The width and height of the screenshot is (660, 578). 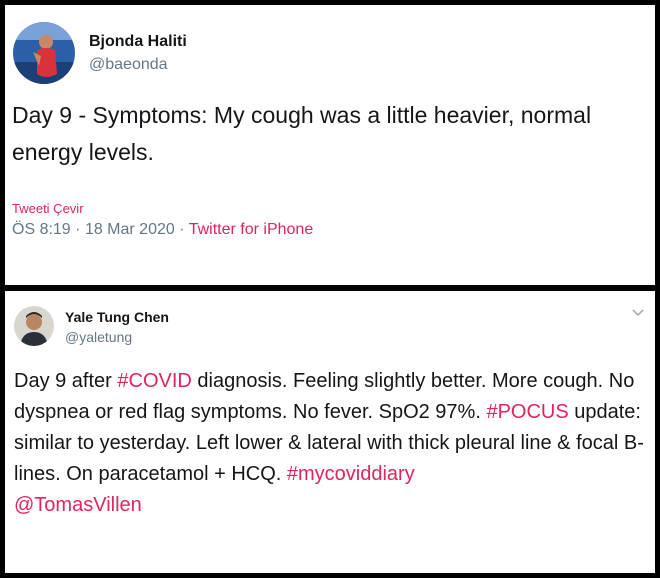 I want to click on mention-link: @TomasVillen, so click(x=78, y=505).